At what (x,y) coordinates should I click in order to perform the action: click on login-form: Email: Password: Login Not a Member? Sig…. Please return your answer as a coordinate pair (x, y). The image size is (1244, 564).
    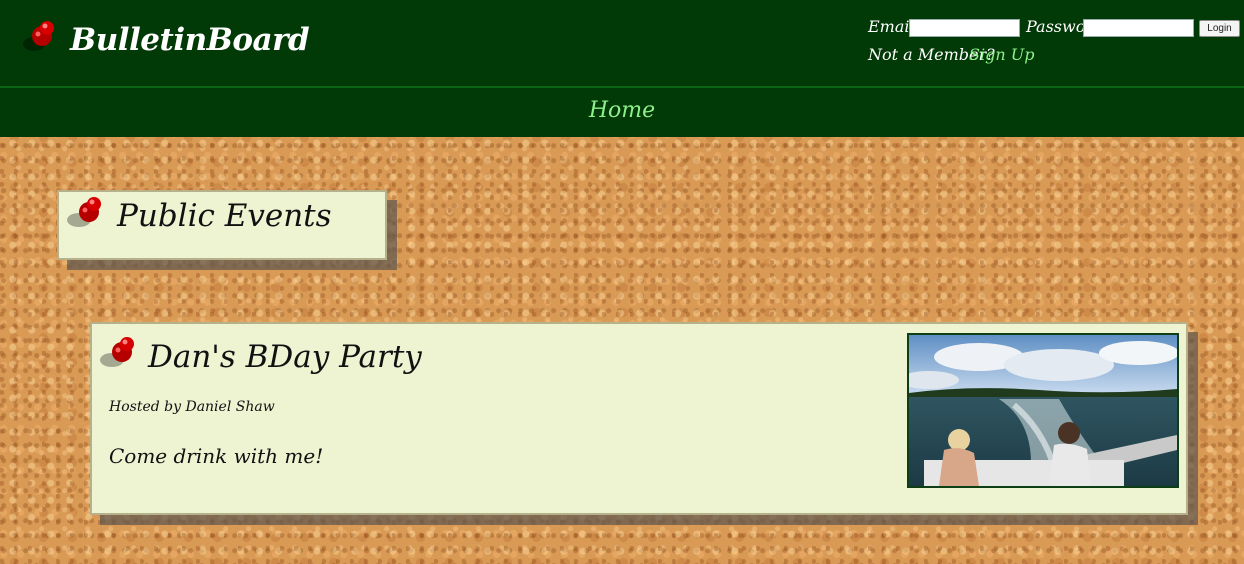
    Looking at the image, I should click on (1056, 45).